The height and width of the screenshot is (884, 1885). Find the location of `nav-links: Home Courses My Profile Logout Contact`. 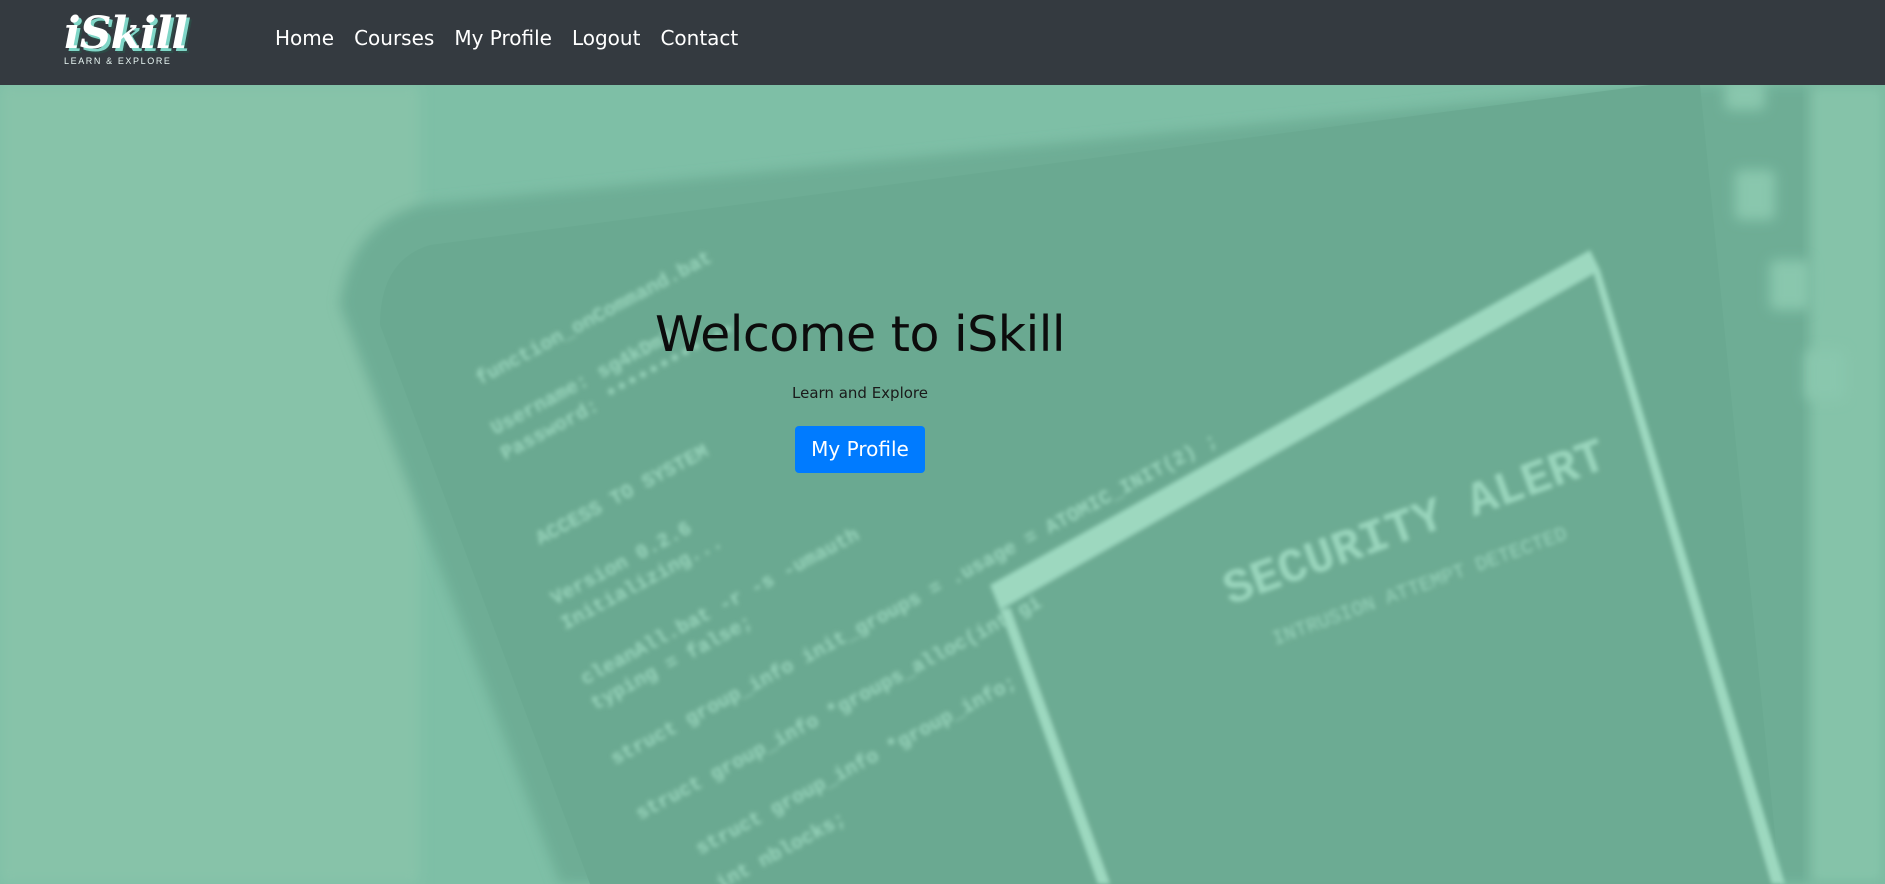

nav-links: Home Courses My Profile Logout Contact is located at coordinates (511, 38).